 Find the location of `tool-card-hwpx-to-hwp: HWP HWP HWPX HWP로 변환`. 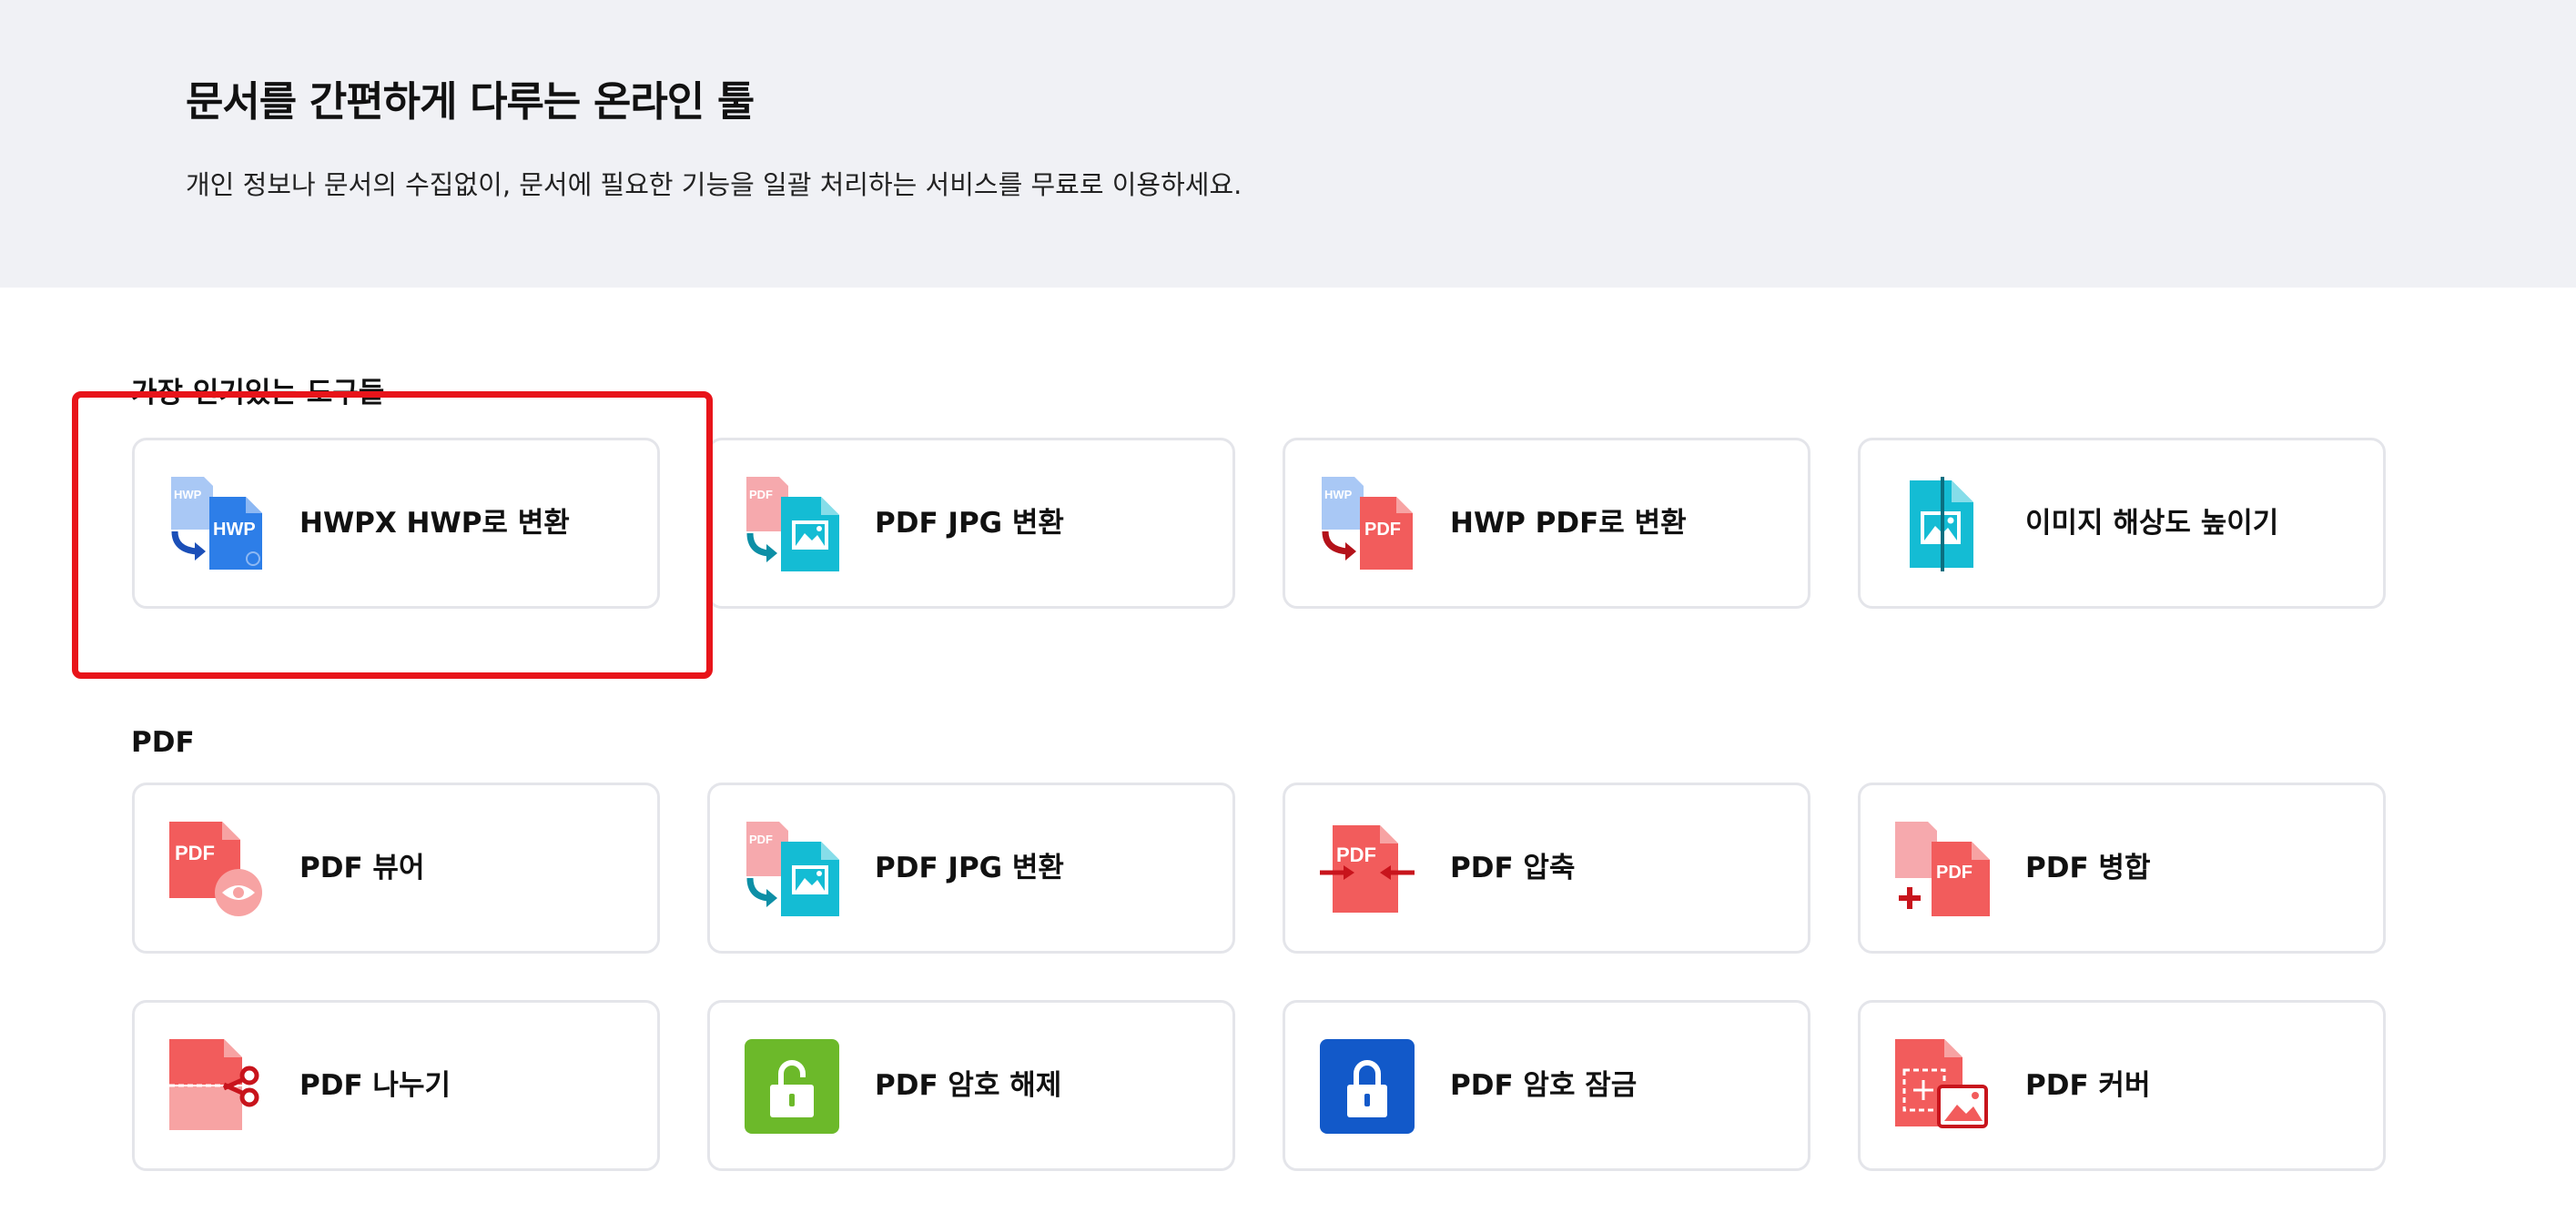

tool-card-hwpx-to-hwp: HWP HWP HWPX HWP로 변환 is located at coordinates (396, 524).